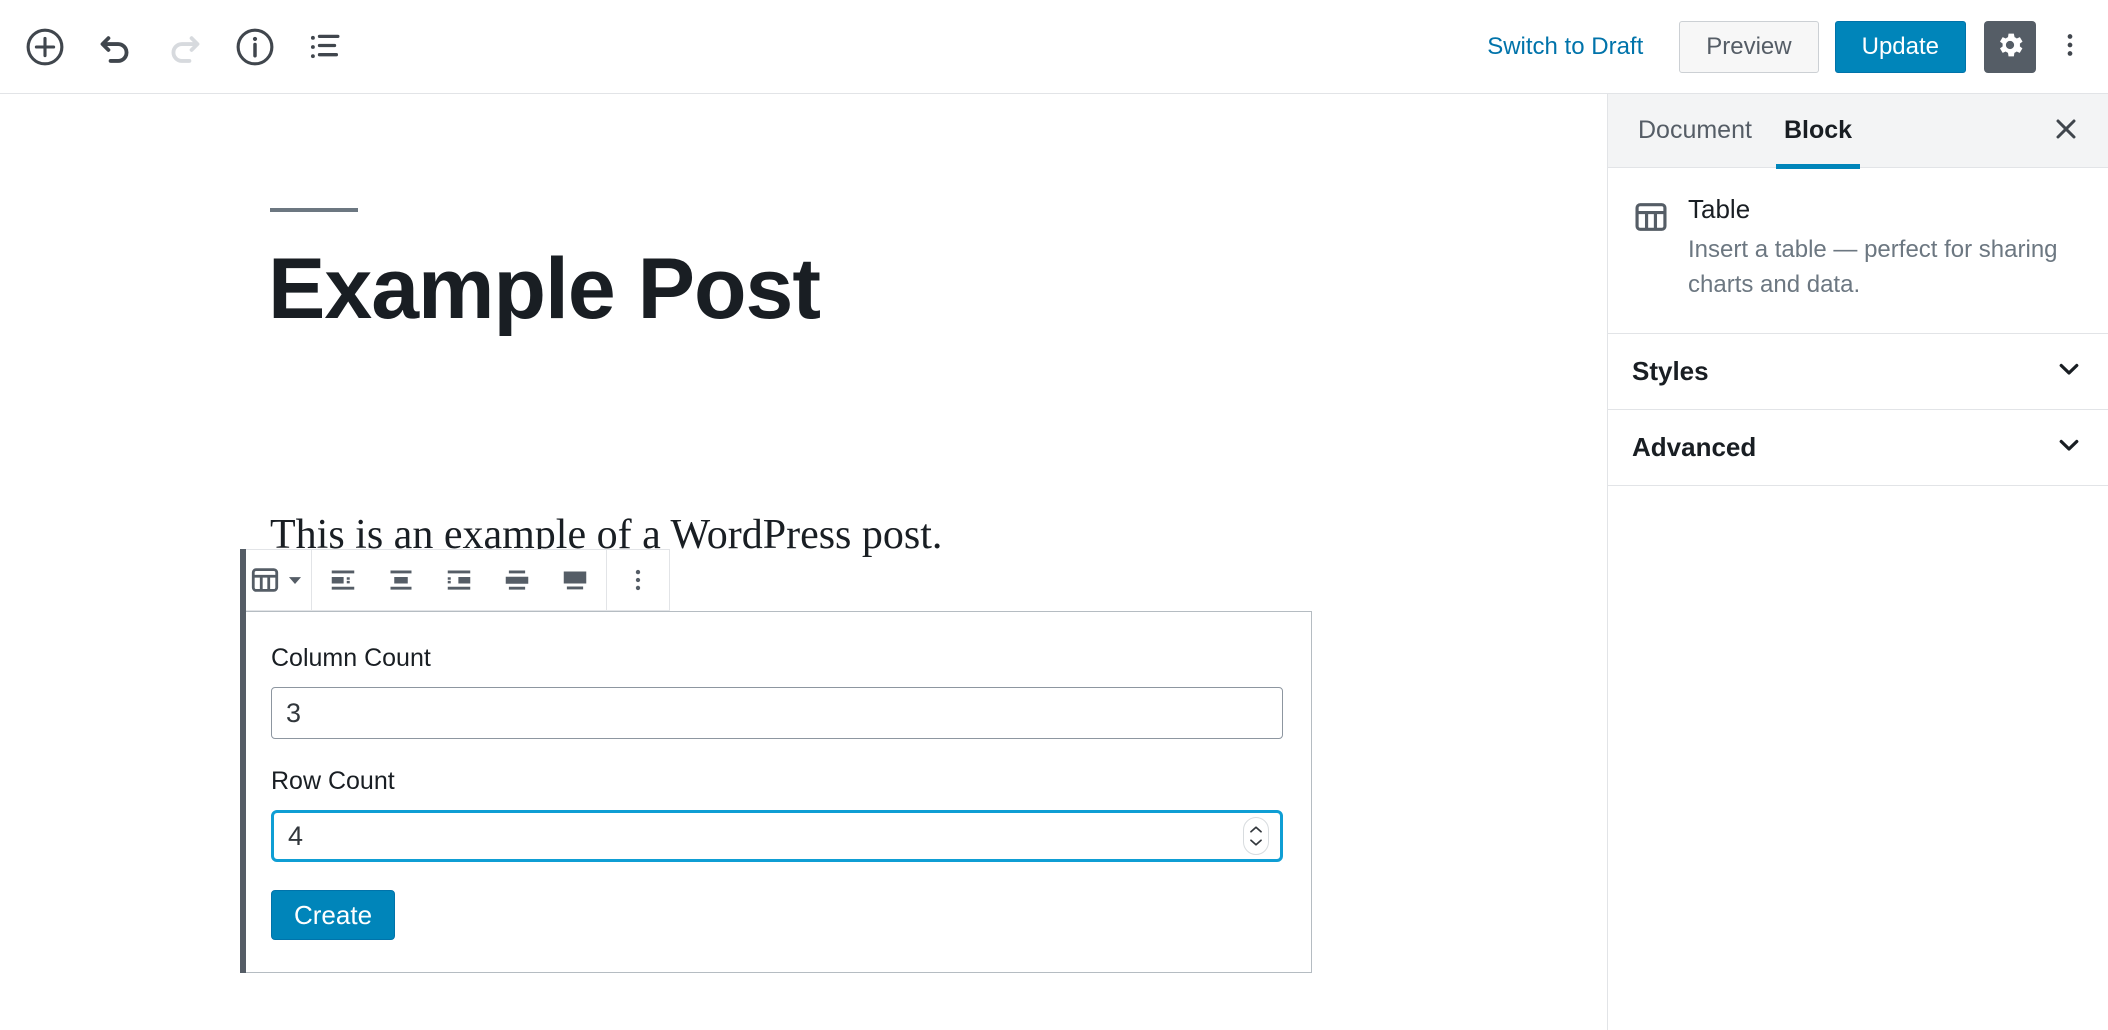 The image size is (2108, 1030). Describe the element at coordinates (351, 658) in the screenshot. I see `column-count-label: Column Count` at that location.